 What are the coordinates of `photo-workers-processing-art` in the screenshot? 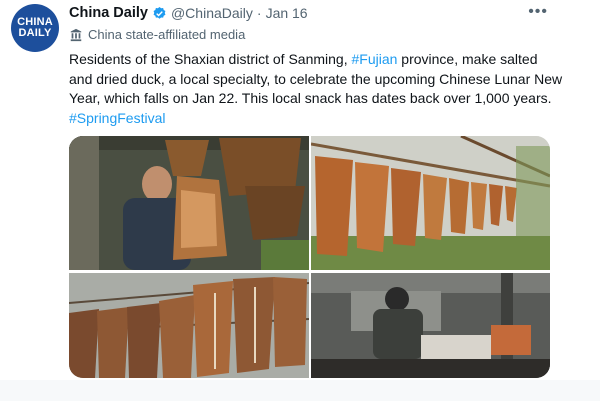 It's located at (430, 325).